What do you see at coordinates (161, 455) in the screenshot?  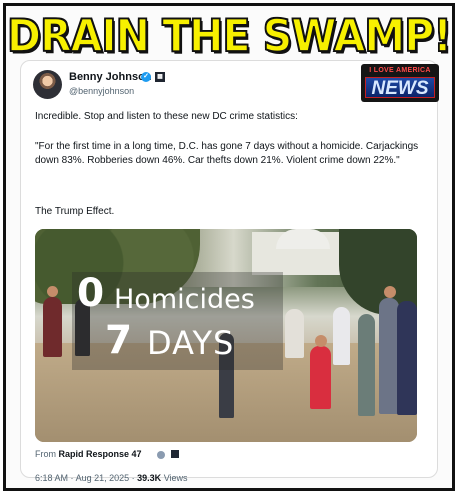 I see `source-verified-icon` at bounding box center [161, 455].